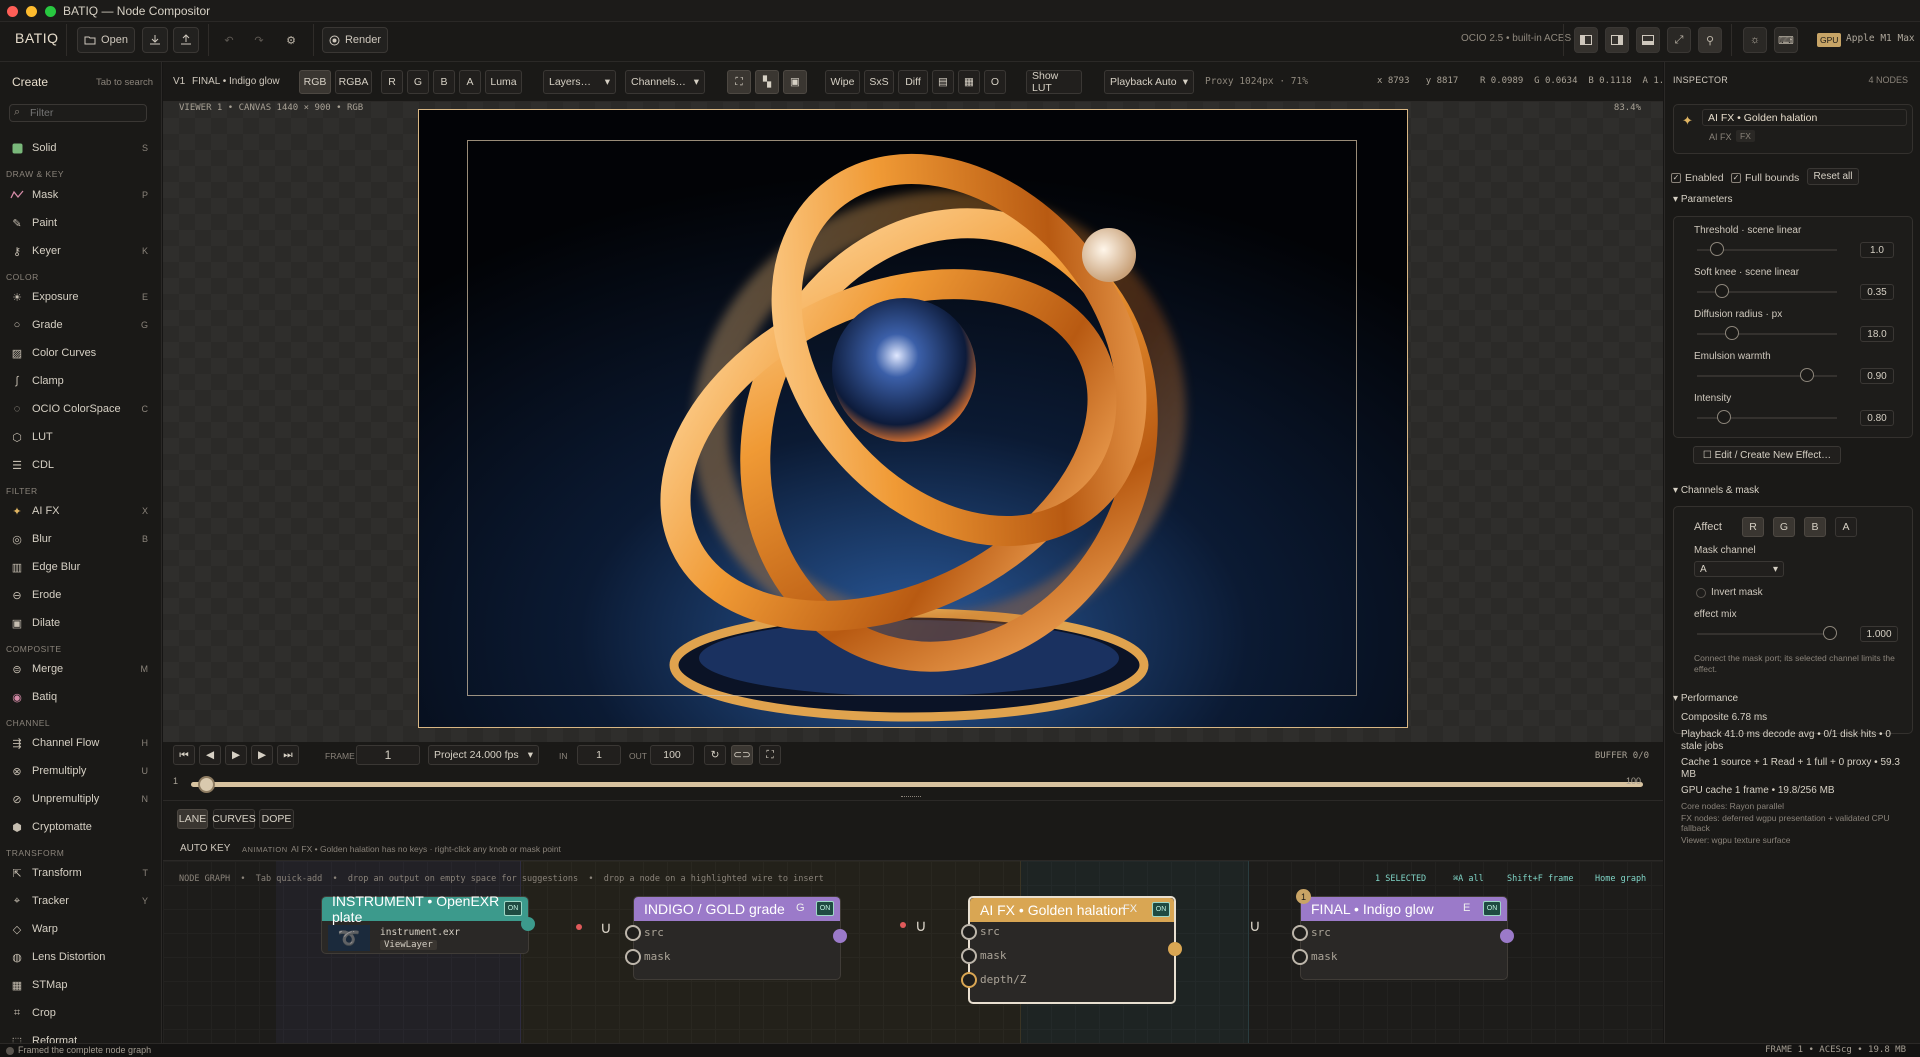 The image size is (1920, 1057). What do you see at coordinates (236, 755) in the screenshot?
I see `play-button: ▶` at bounding box center [236, 755].